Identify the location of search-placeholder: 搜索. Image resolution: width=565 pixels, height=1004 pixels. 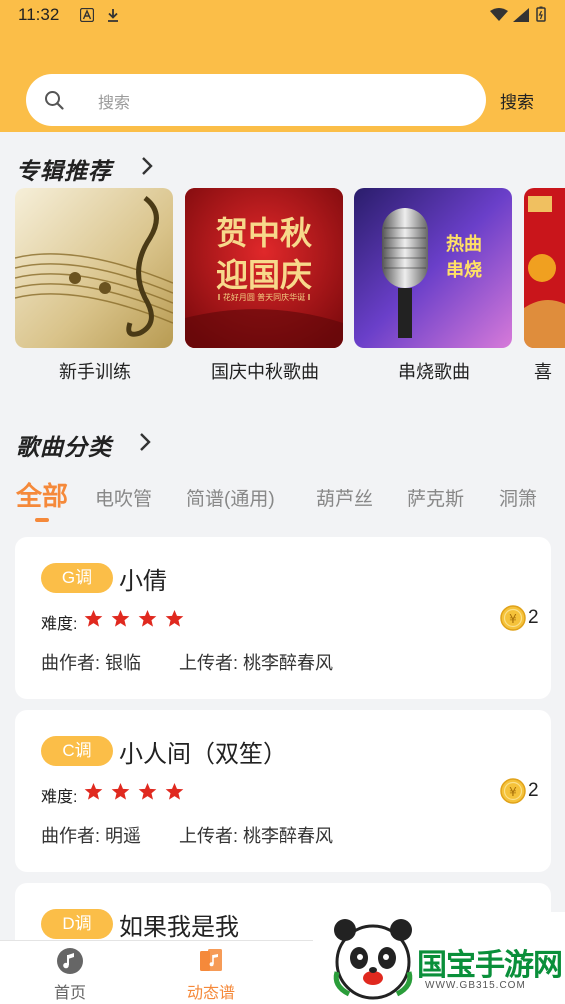
(114, 103).